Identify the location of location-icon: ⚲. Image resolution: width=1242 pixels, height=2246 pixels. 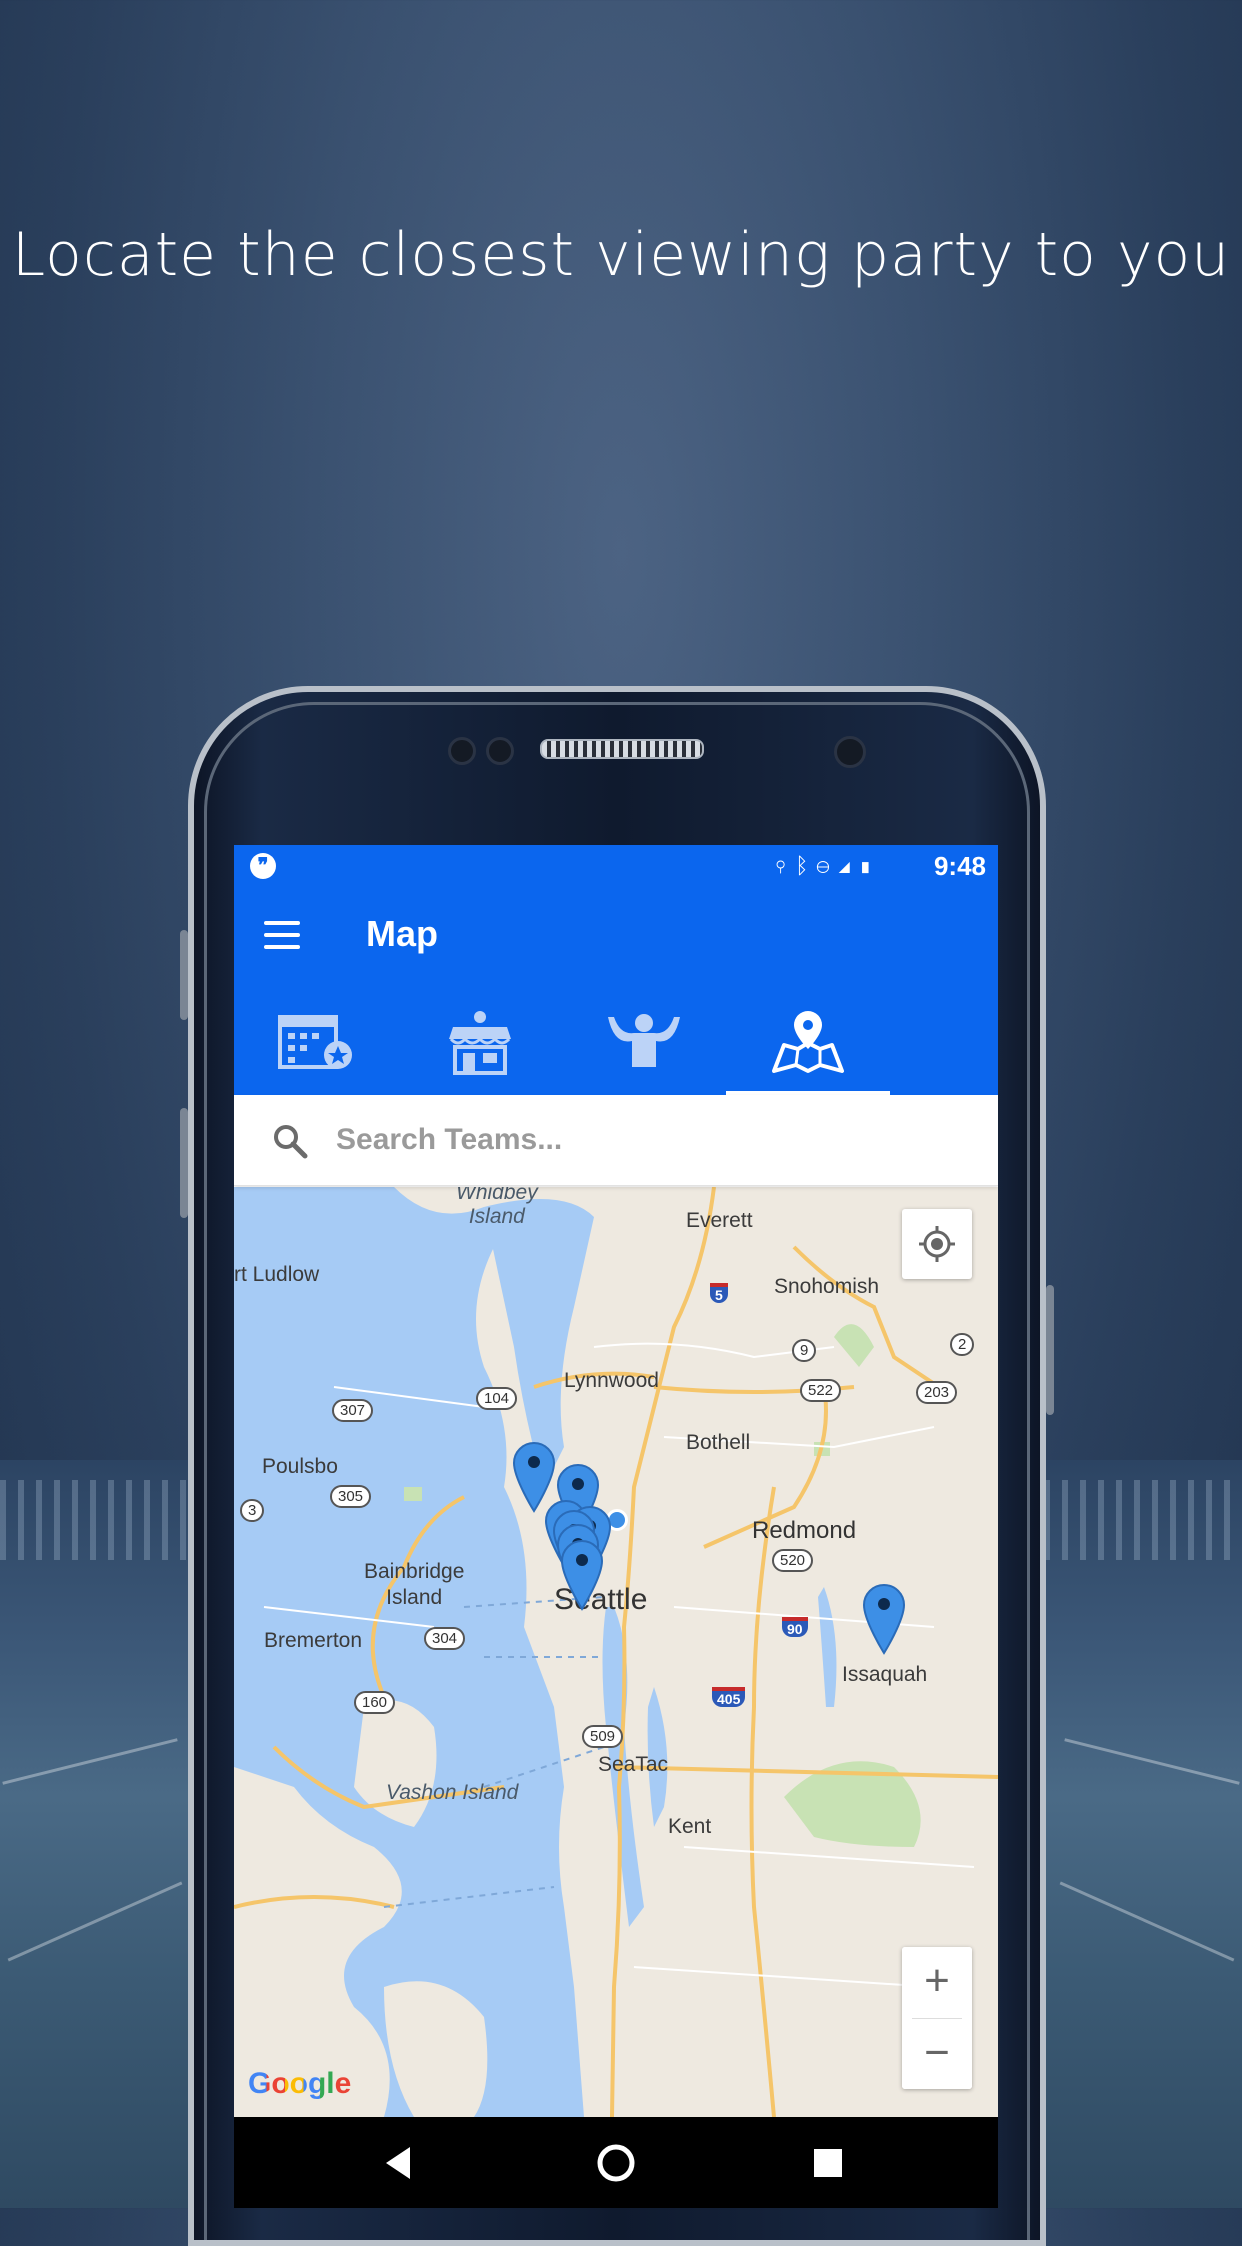
(784, 865).